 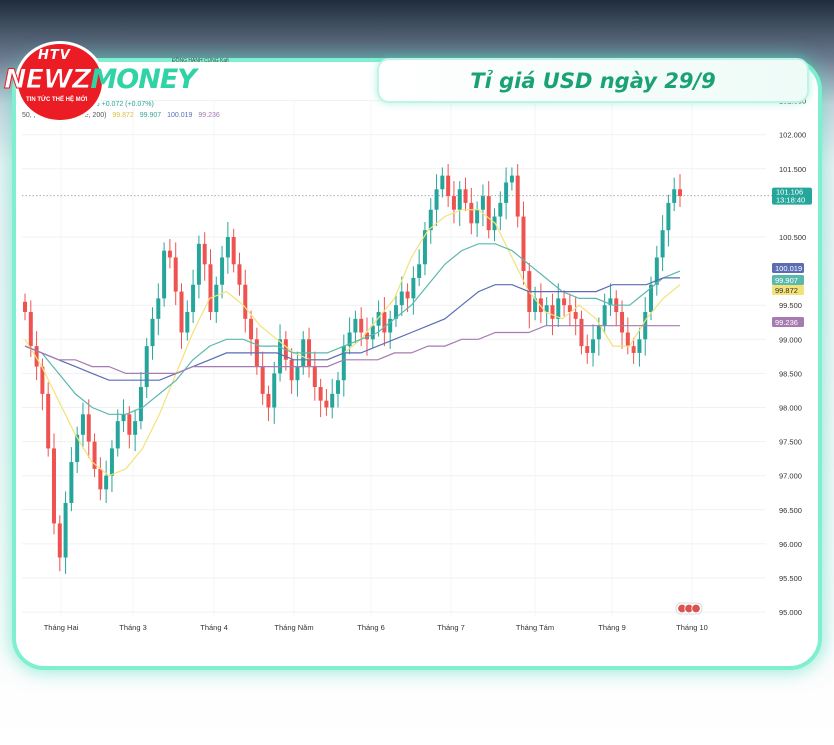 I want to click on x-tick-label: Tháng Hai, so click(x=61, y=627).